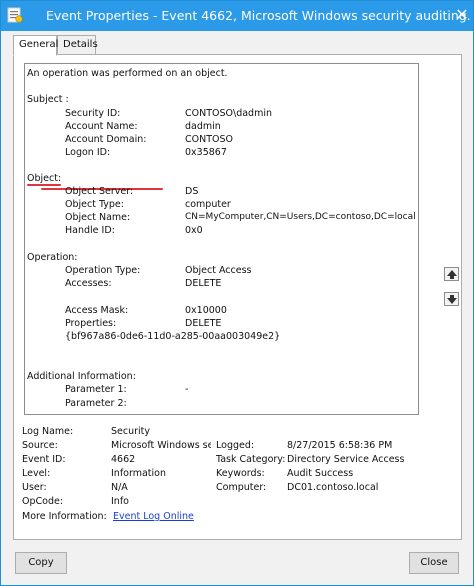  I want to click on object-value: computer, so click(208, 204).